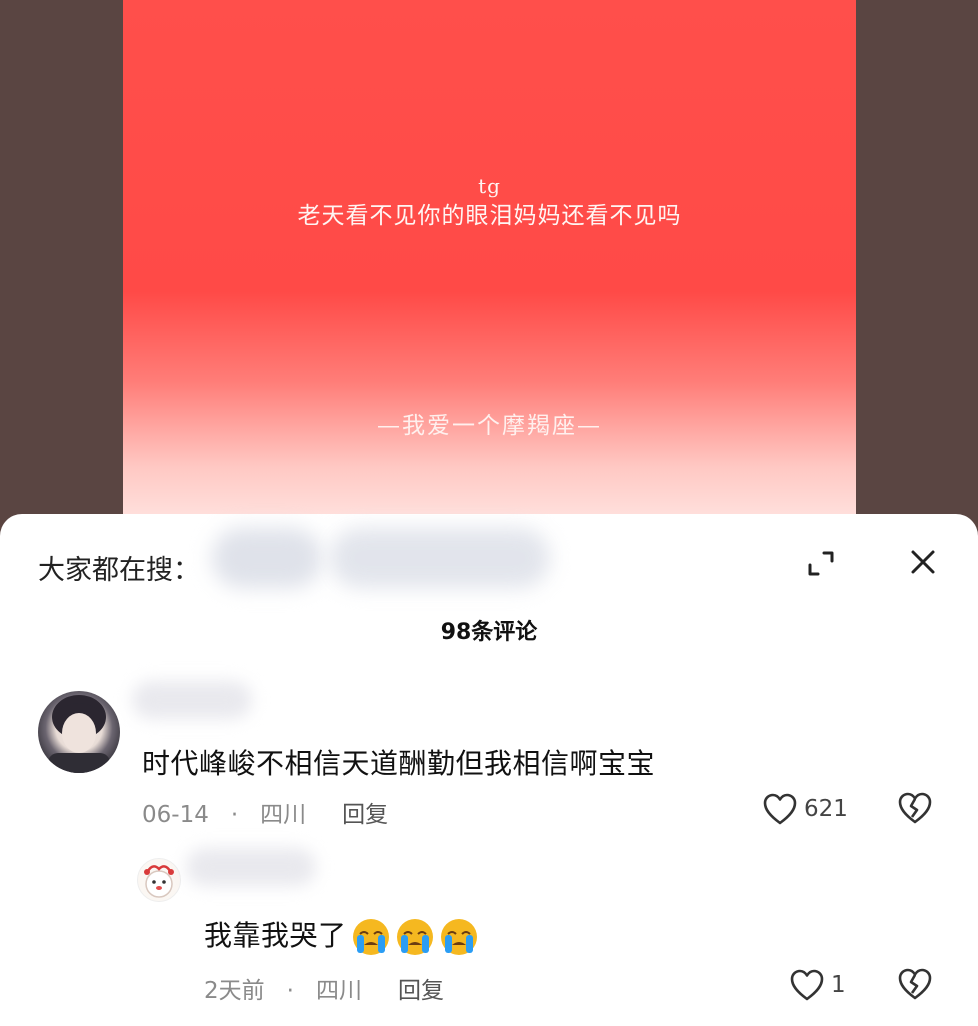  I want to click on background-right, so click(917, 260).